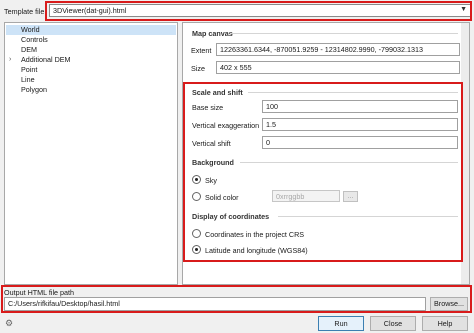  What do you see at coordinates (30, 29) in the screenshot?
I see `tree-item-label: World` at bounding box center [30, 29].